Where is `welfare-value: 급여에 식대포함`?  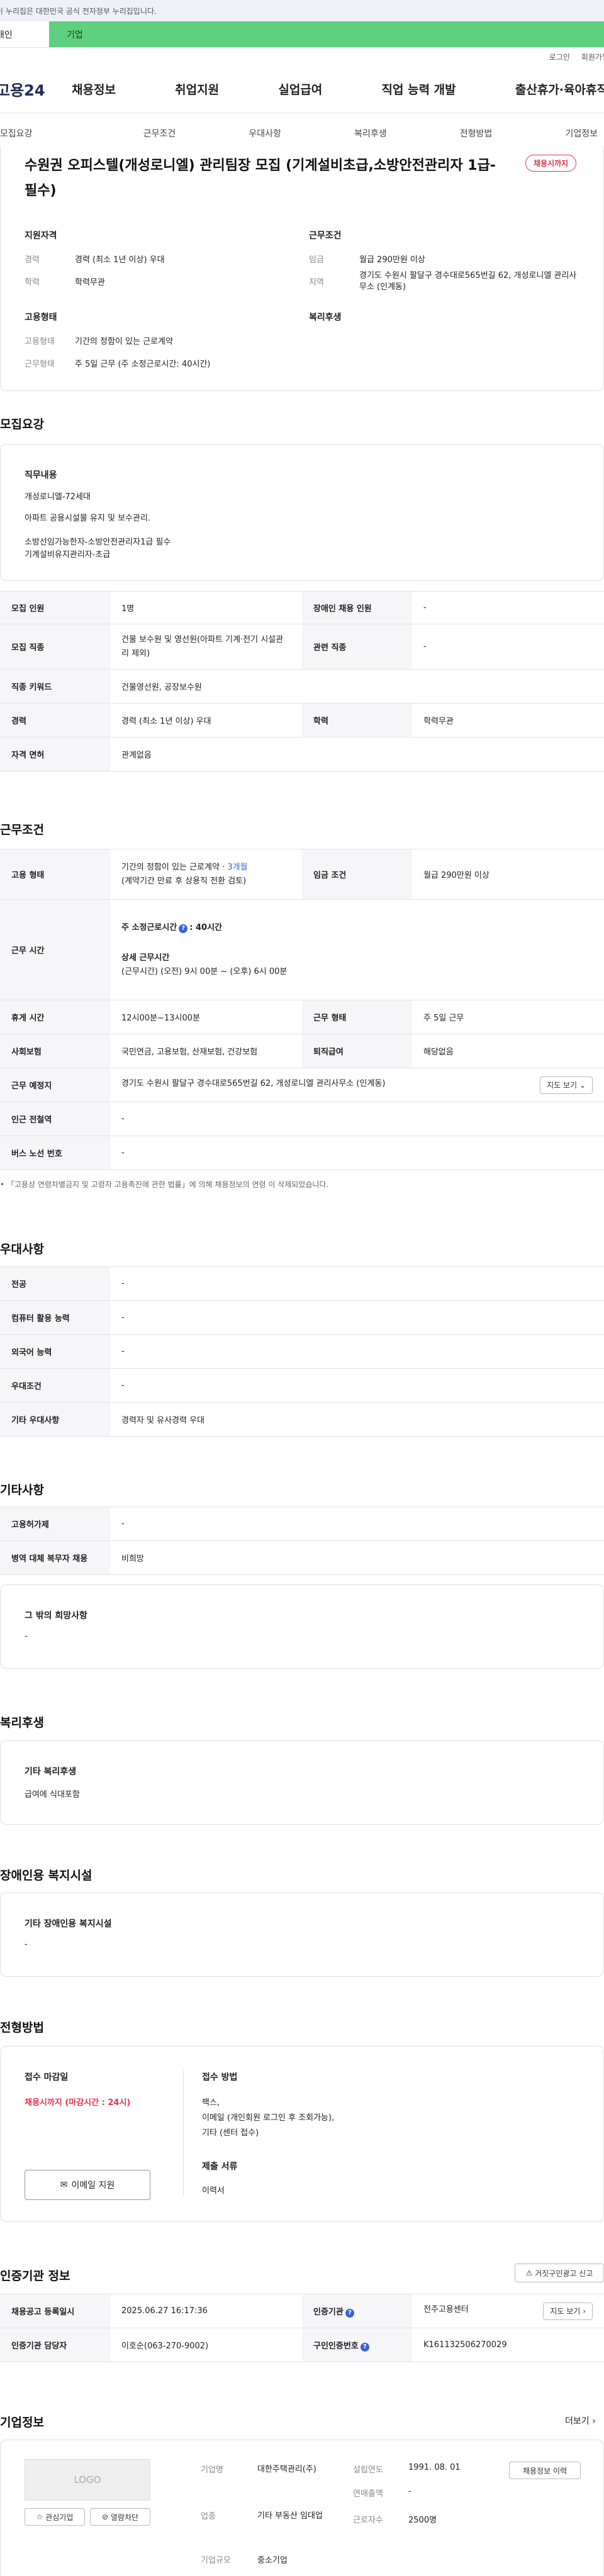
welfare-value: 급여에 식대포함 is located at coordinates (52, 1794).